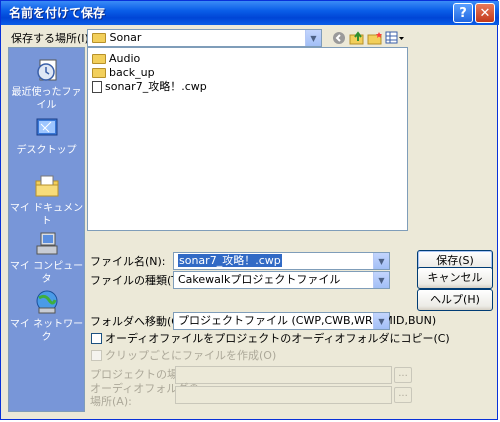 The image size is (500, 422). Describe the element at coordinates (283, 375) in the screenshot. I see `project-location-field` at that location.